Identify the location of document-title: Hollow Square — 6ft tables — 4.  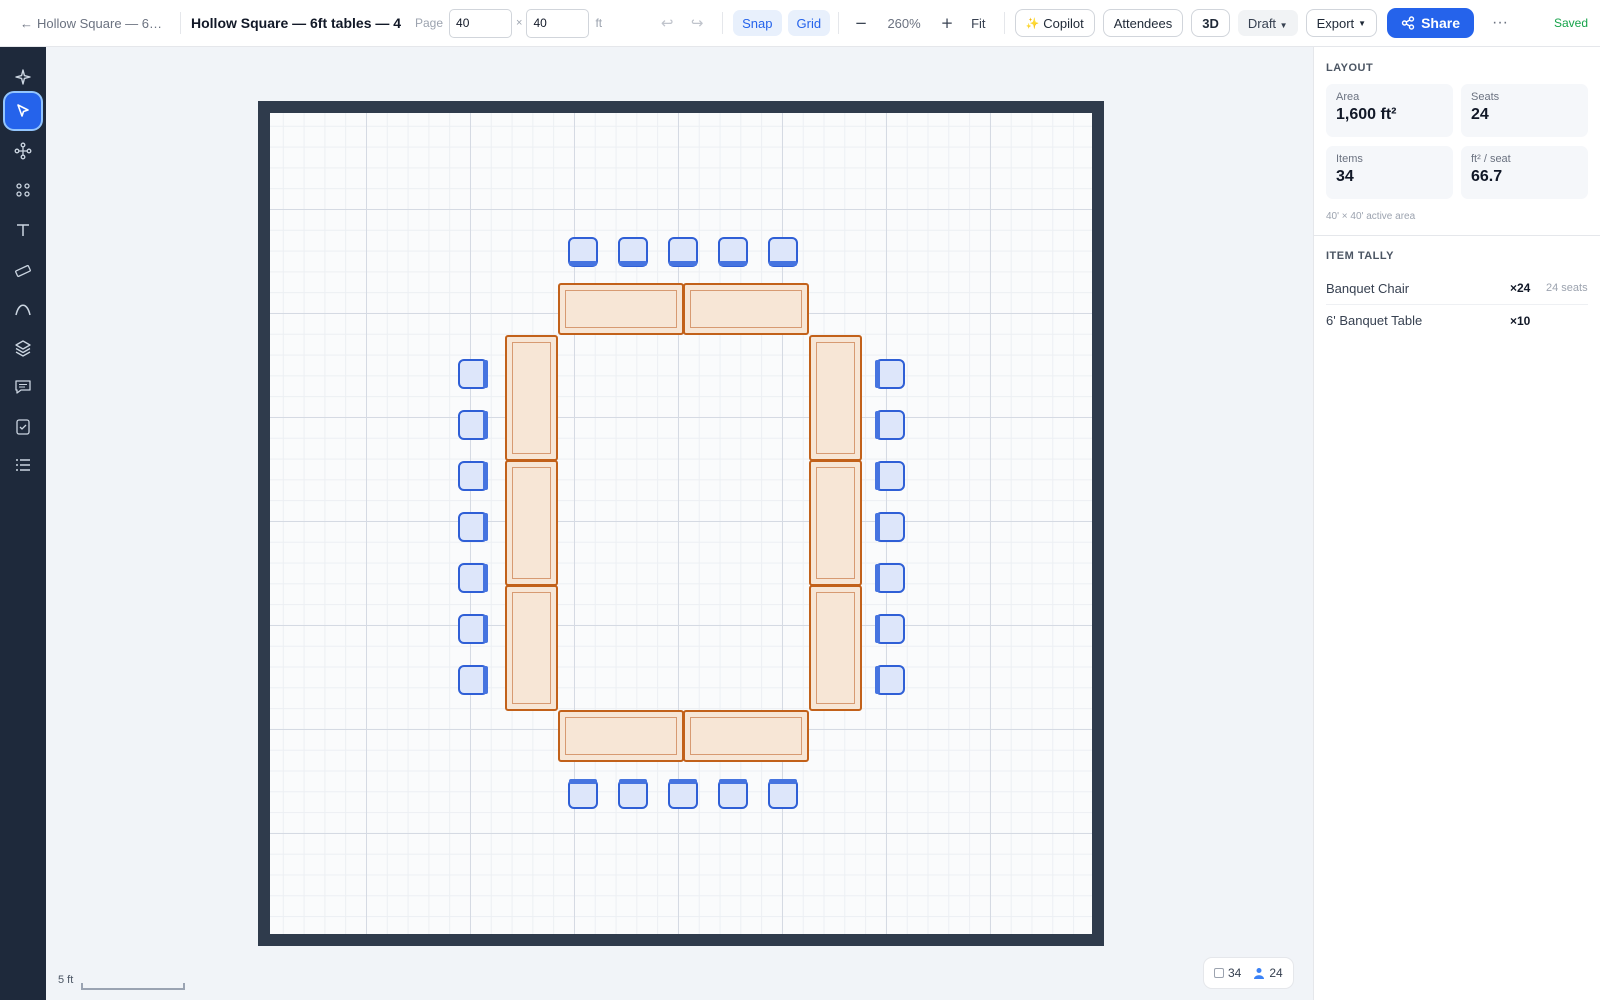
(296, 23).